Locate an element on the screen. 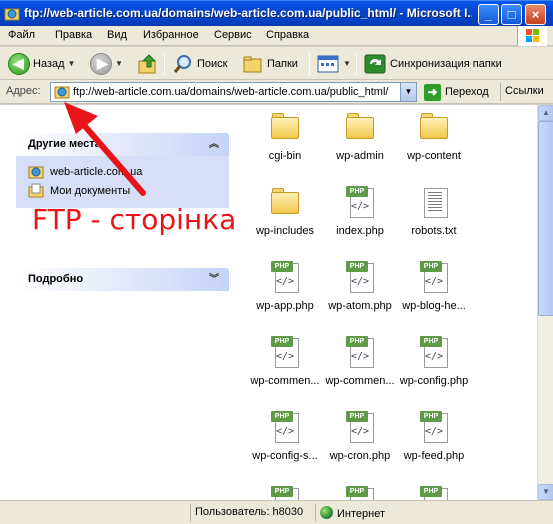 The image size is (553, 524). back-button: ◀ Назад ▼ is located at coordinates (41, 63).